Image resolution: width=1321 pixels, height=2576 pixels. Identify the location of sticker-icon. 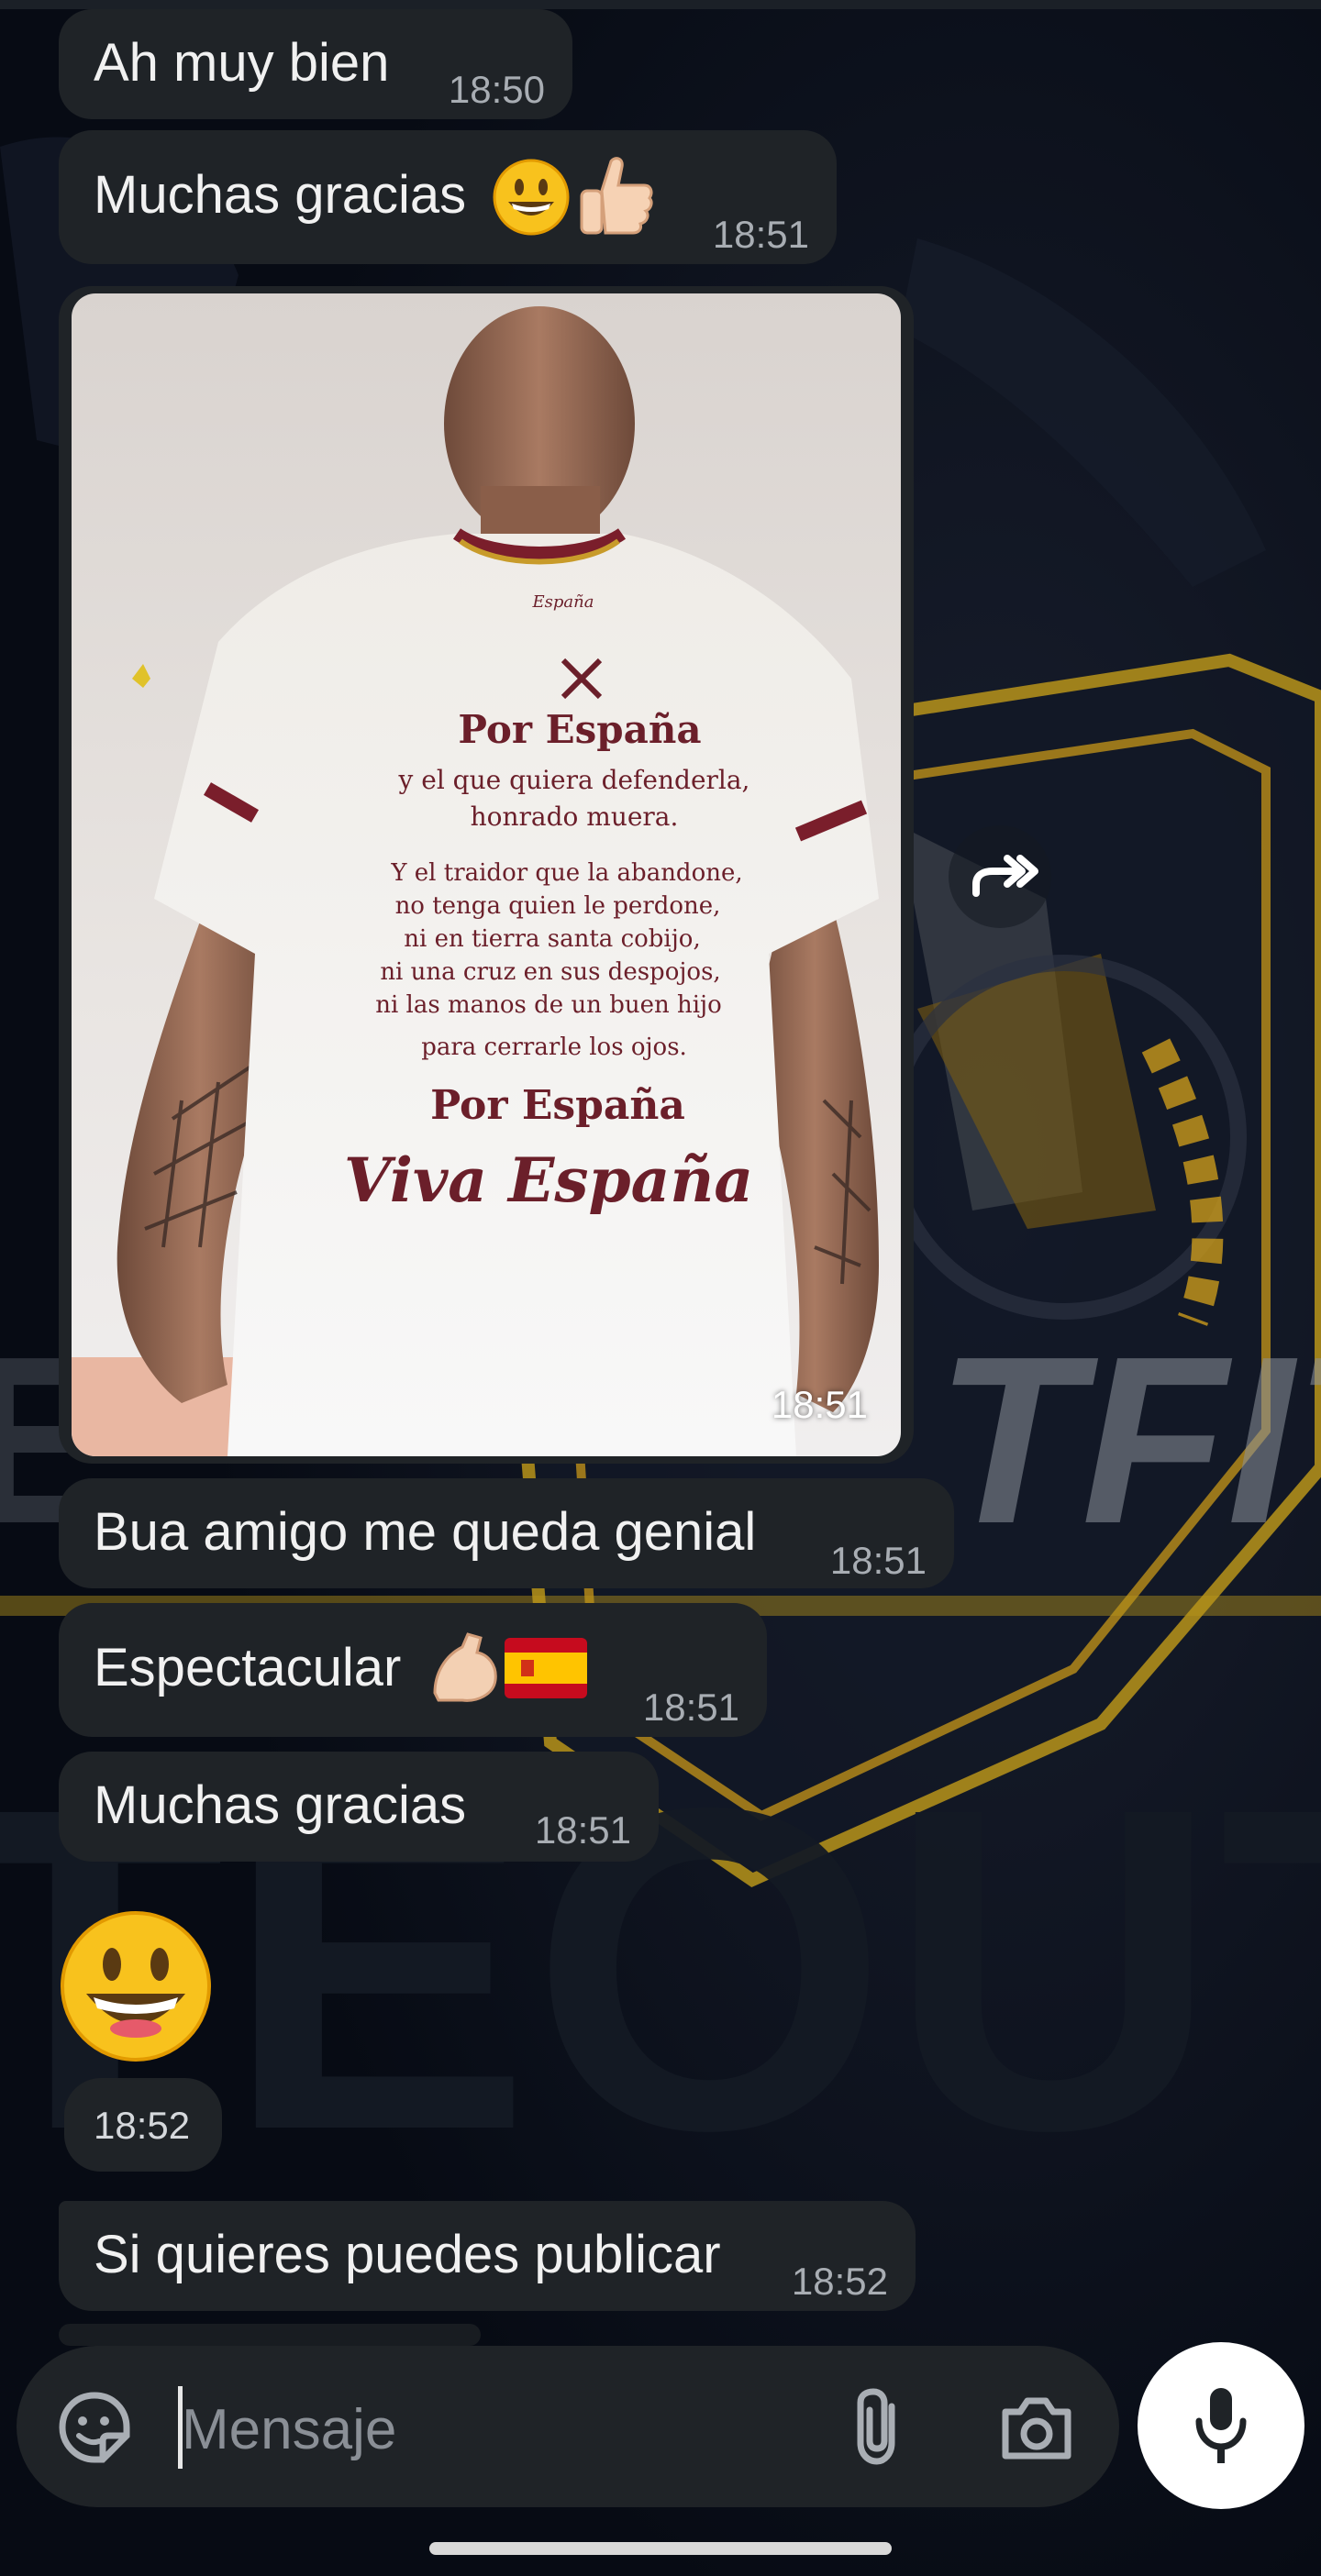
(94, 2427).